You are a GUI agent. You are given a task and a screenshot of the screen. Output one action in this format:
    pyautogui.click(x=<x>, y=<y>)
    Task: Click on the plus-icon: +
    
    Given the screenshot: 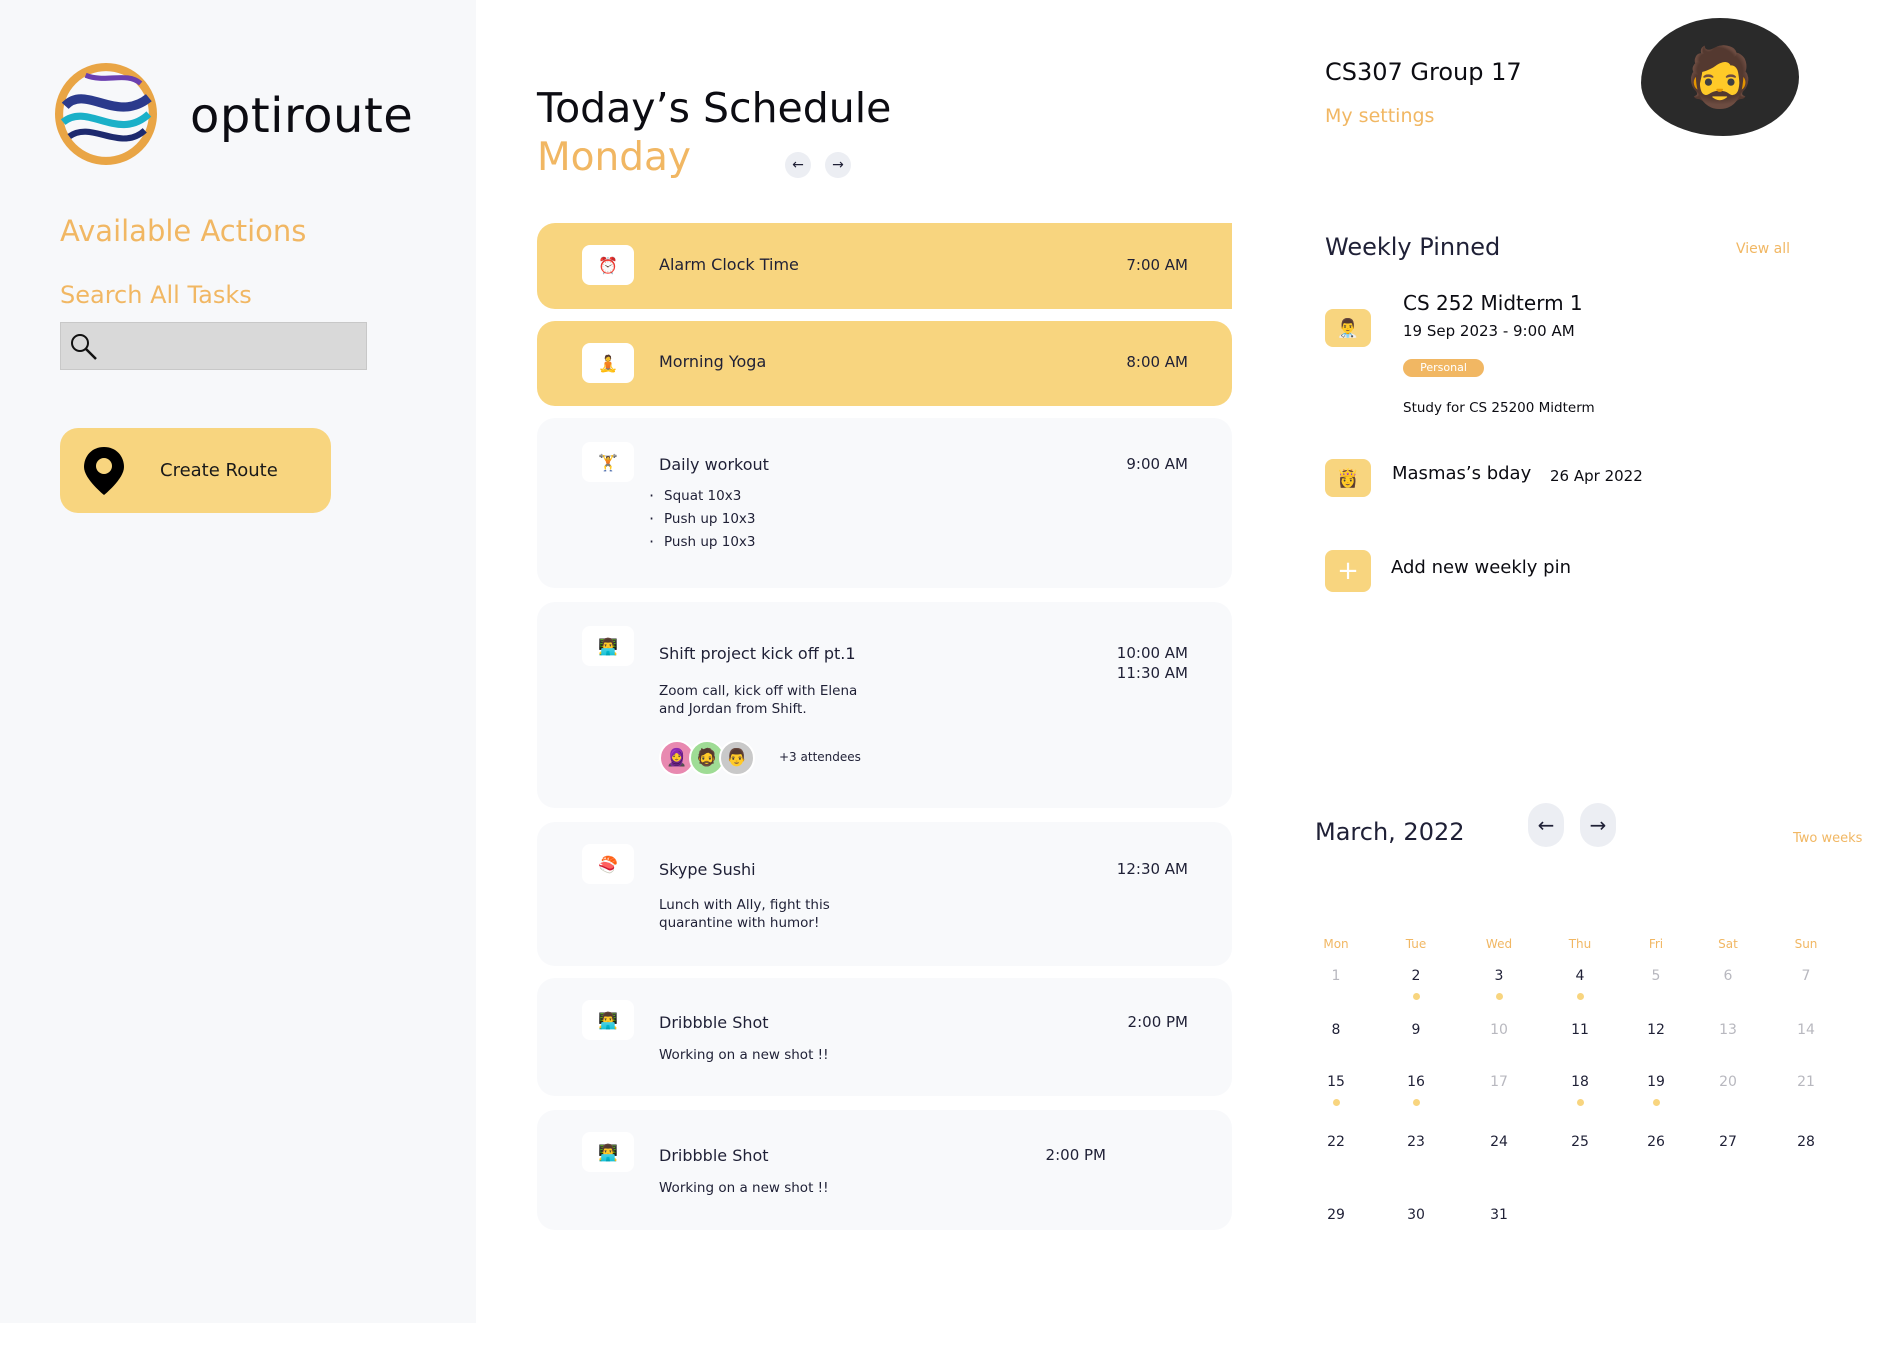 What is the action you would take?
    pyautogui.click(x=1348, y=571)
    